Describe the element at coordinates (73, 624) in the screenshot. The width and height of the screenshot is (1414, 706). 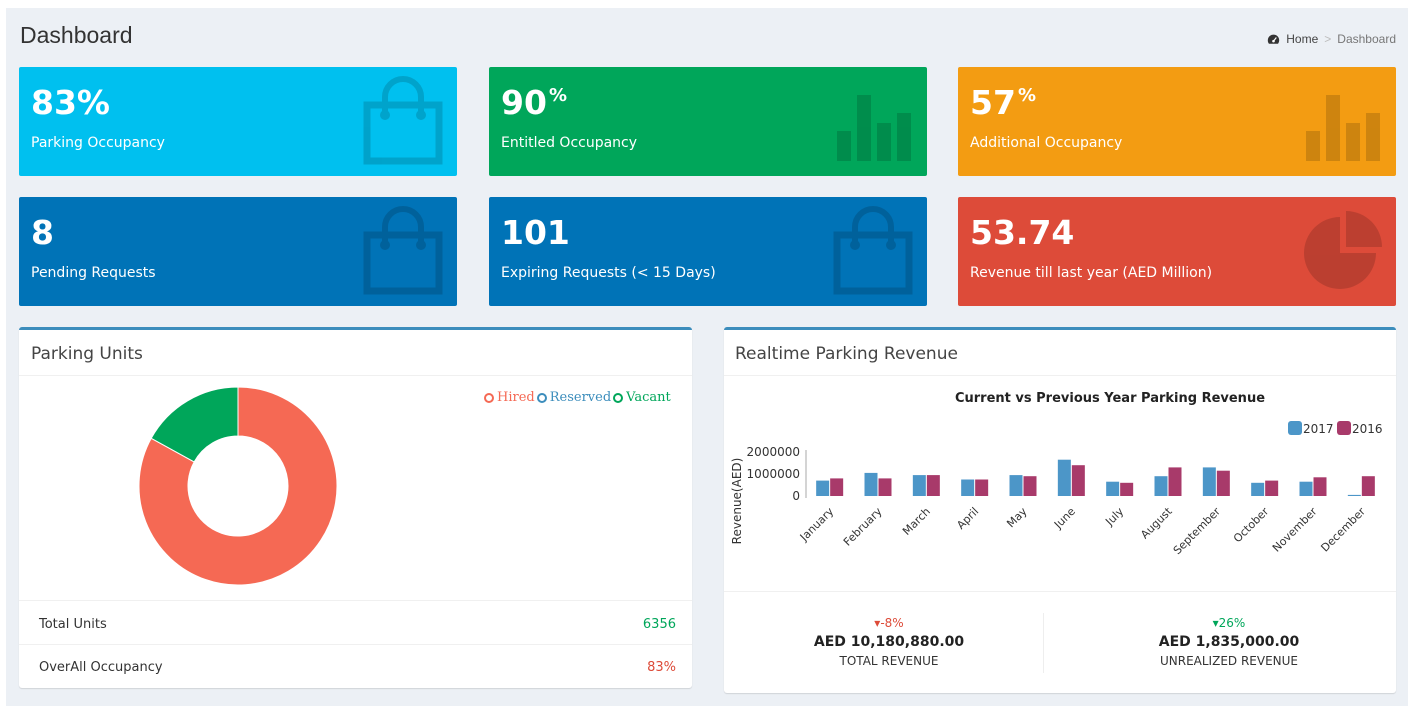
I see `total-units-label: Total Units` at that location.